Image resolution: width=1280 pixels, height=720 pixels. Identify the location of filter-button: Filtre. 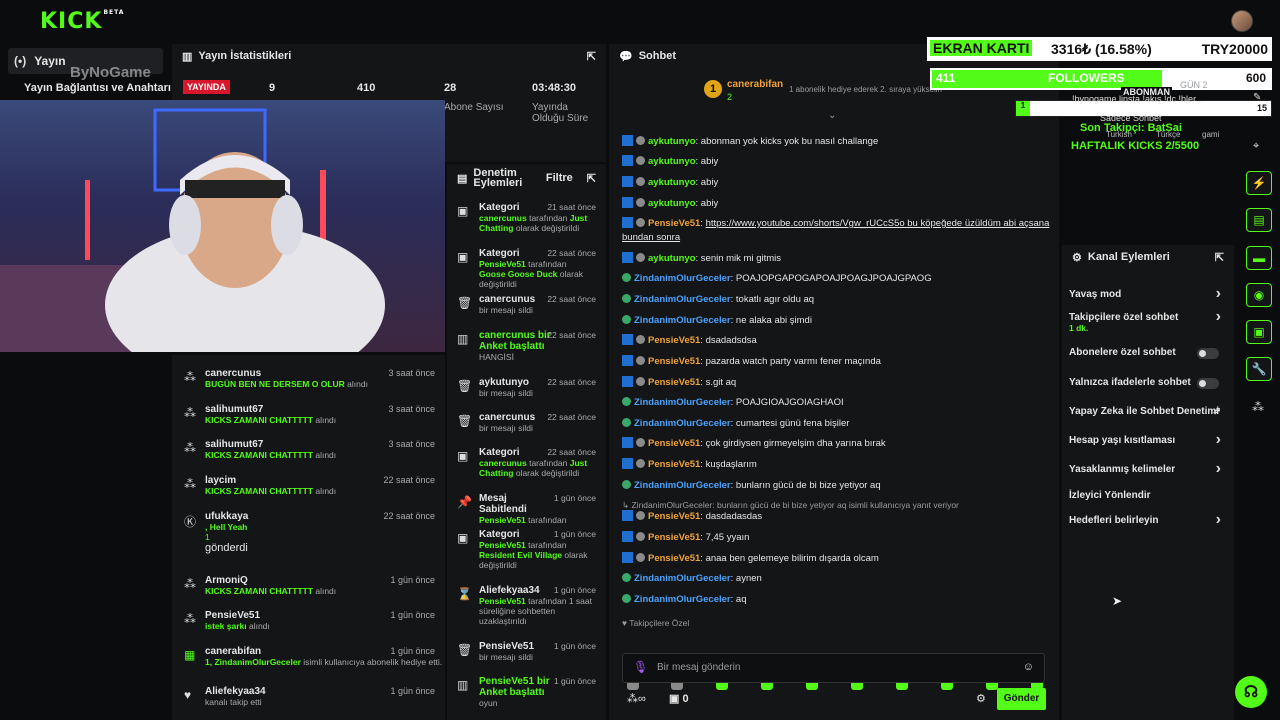
(559, 178).